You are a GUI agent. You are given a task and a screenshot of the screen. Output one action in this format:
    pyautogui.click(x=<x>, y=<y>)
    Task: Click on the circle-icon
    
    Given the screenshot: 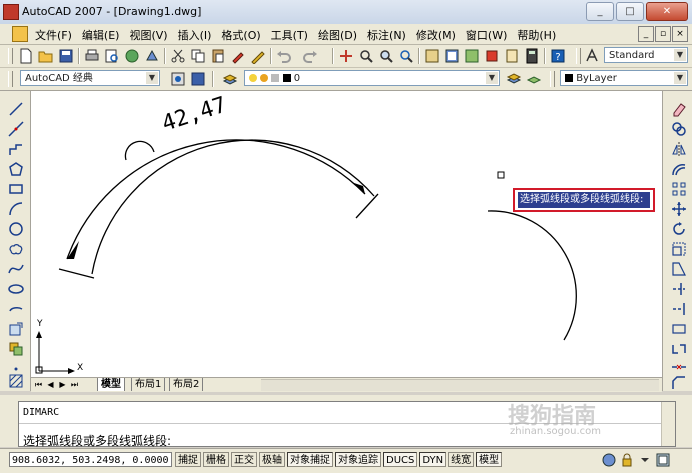 What is the action you would take?
    pyautogui.click(x=16, y=229)
    